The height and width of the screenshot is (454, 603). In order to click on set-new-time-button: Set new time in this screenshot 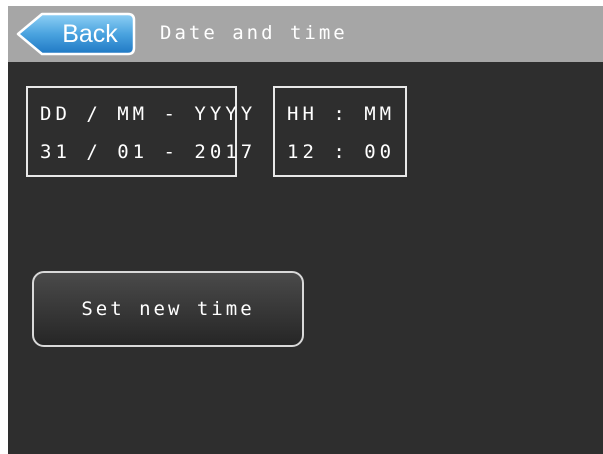, I will do `click(168, 309)`.